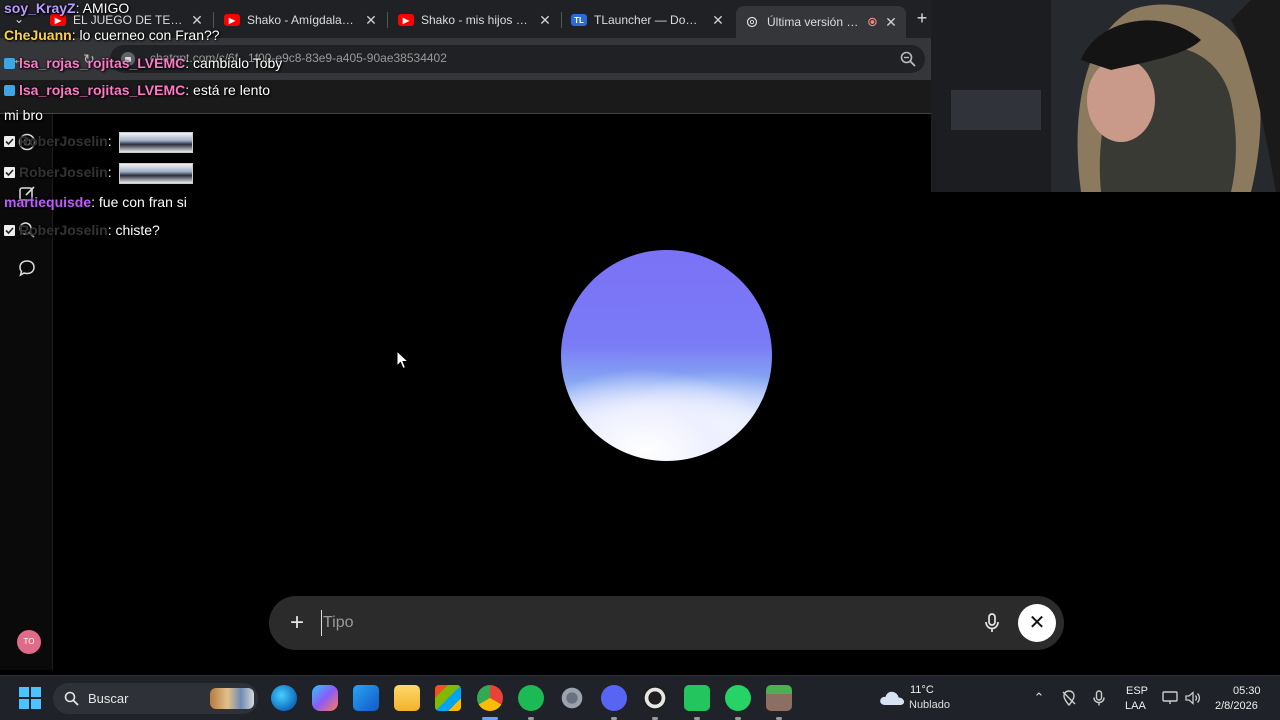 The height and width of the screenshot is (720, 1280). Describe the element at coordinates (614, 698) in the screenshot. I see `discord-icon` at that location.